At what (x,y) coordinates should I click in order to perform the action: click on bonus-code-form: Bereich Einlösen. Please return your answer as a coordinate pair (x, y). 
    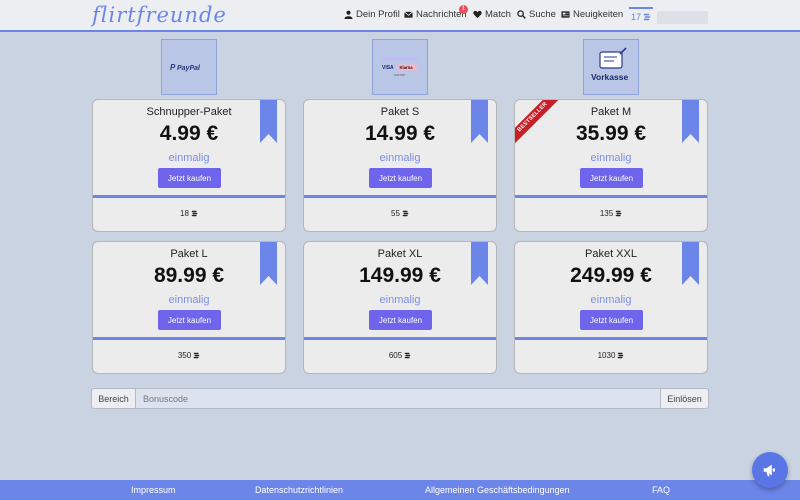
    Looking at the image, I should click on (400, 398).